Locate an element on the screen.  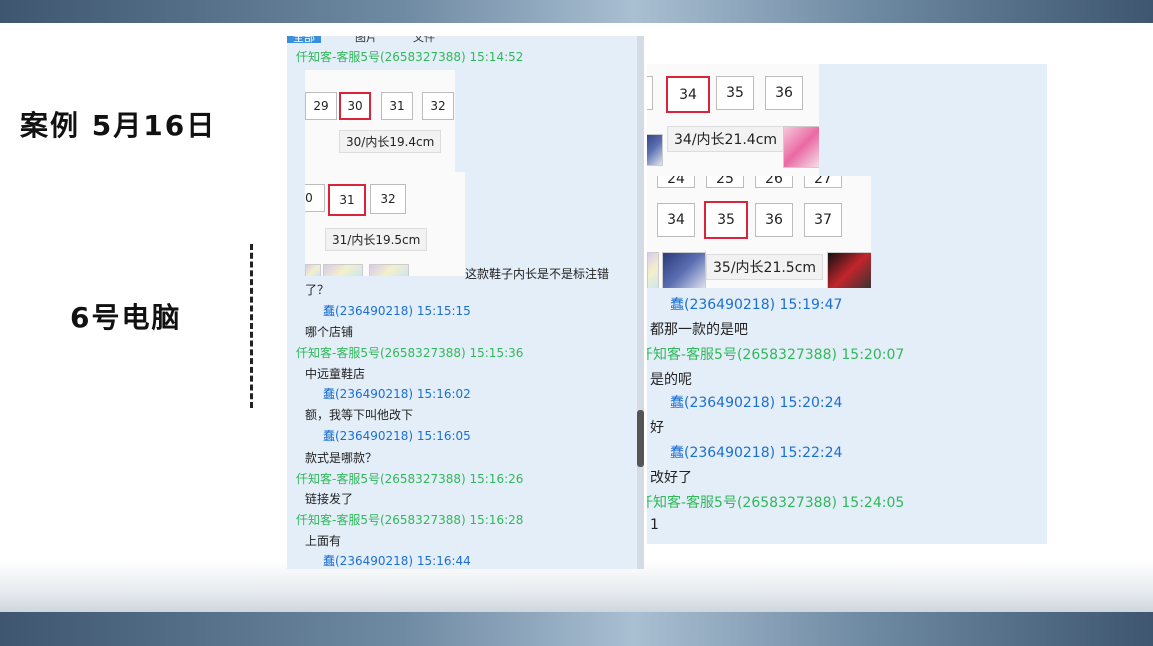
size-option: 29 is located at coordinates (321, 106).